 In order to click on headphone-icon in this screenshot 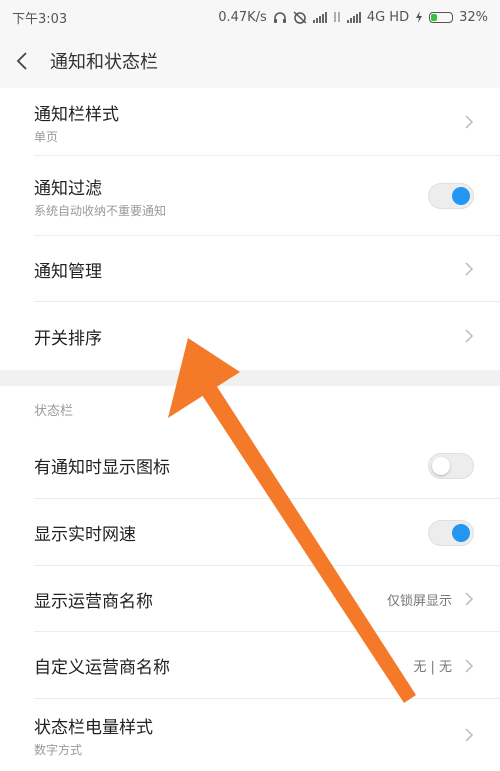, I will do `click(279, 17)`.